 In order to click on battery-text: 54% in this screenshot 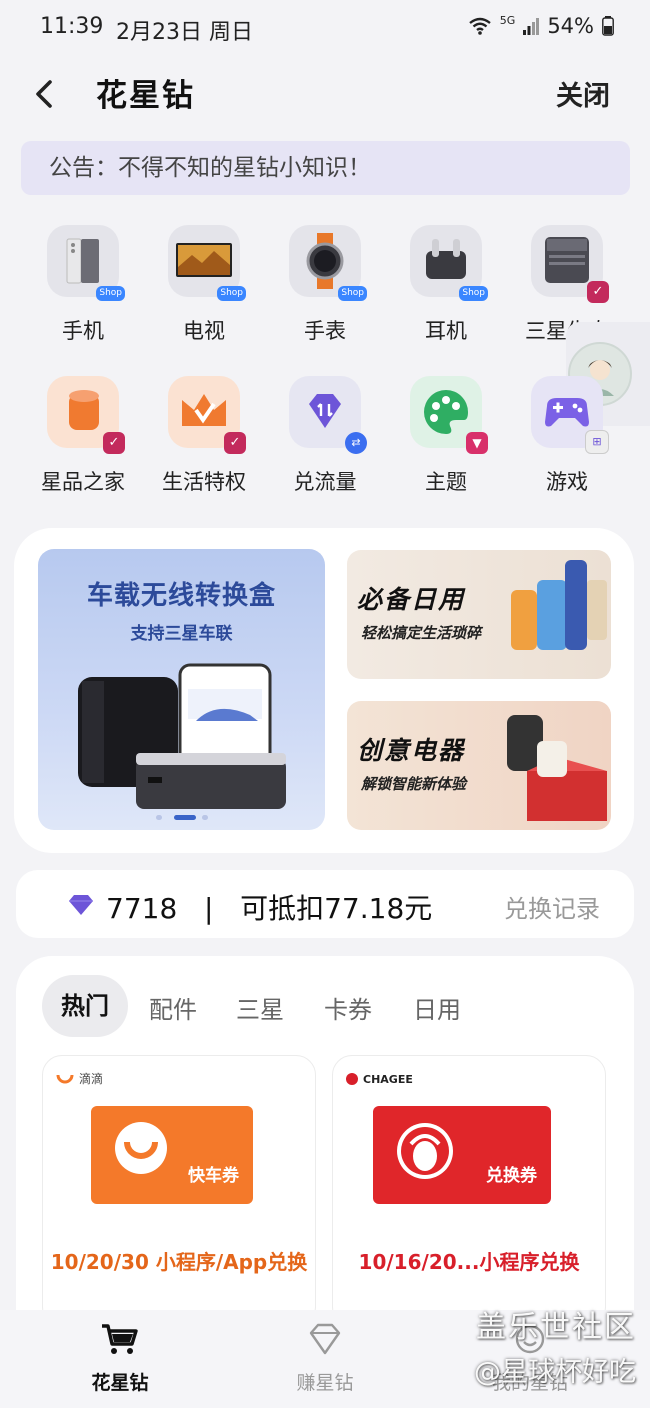, I will do `click(570, 26)`.